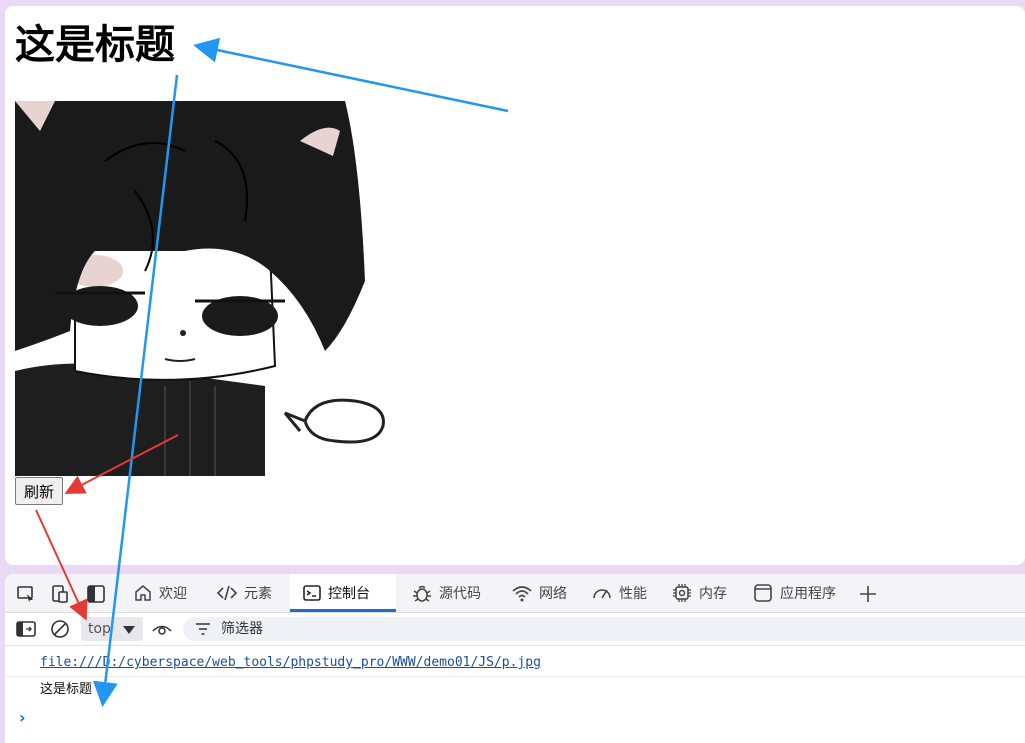 The height and width of the screenshot is (743, 1025). I want to click on add-tab-icon, so click(868, 594).